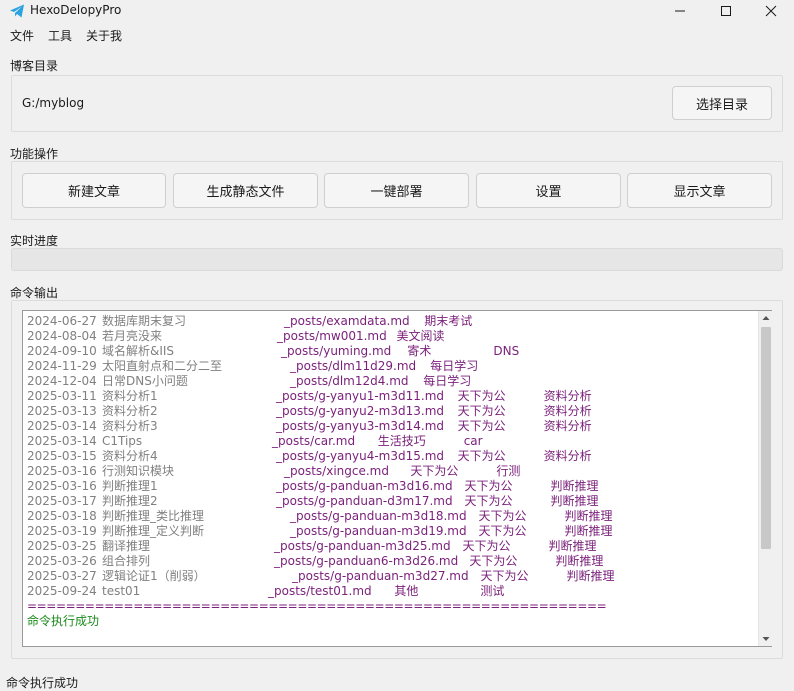  I want to click on scroll-up-button, so click(766, 318).